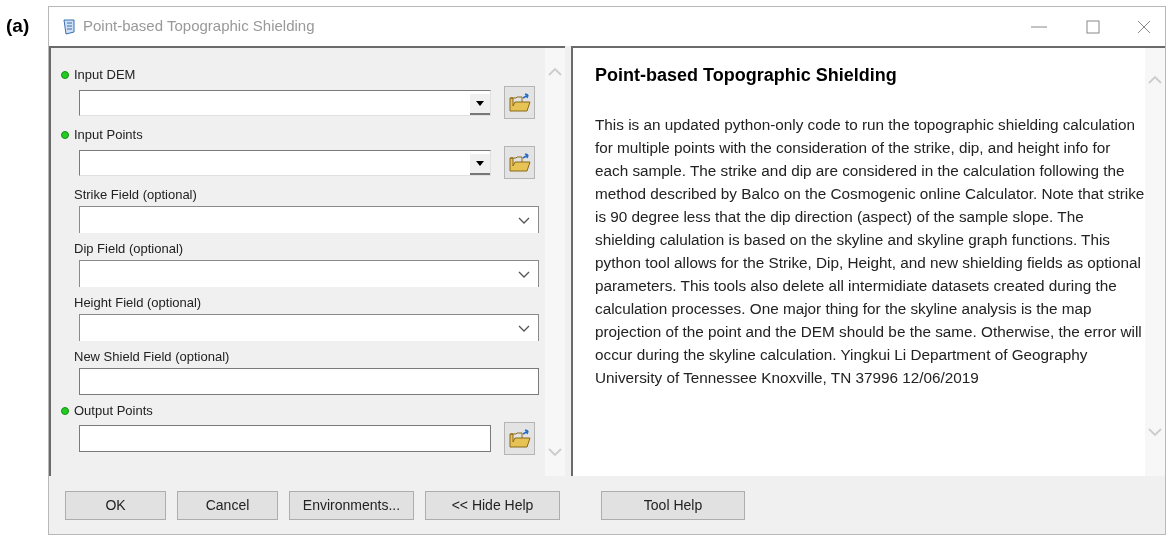 The height and width of the screenshot is (541, 1174). What do you see at coordinates (129, 249) in the screenshot?
I see `field-label: Dip Field (optional)` at bounding box center [129, 249].